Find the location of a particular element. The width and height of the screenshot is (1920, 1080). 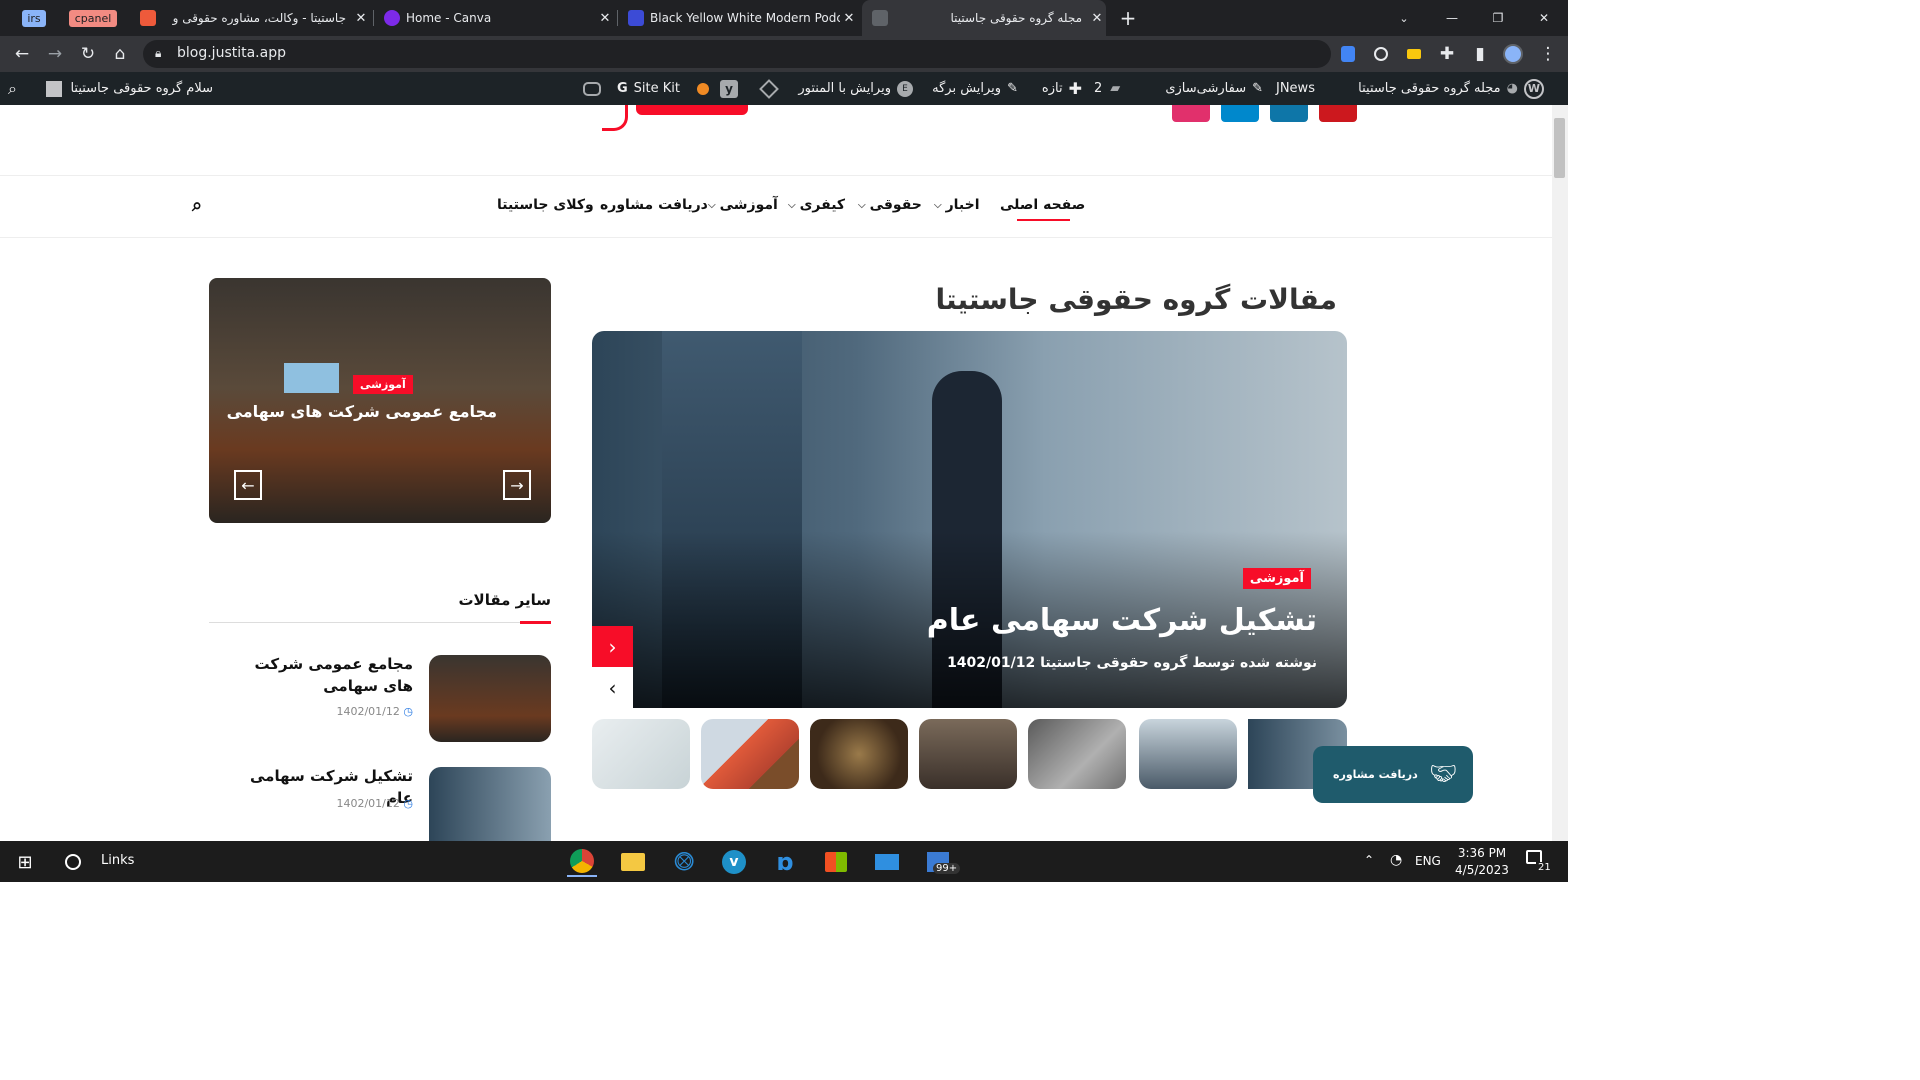

side-slide-title: مجامع عمومی شرکت های سهامی is located at coordinates (362, 411).